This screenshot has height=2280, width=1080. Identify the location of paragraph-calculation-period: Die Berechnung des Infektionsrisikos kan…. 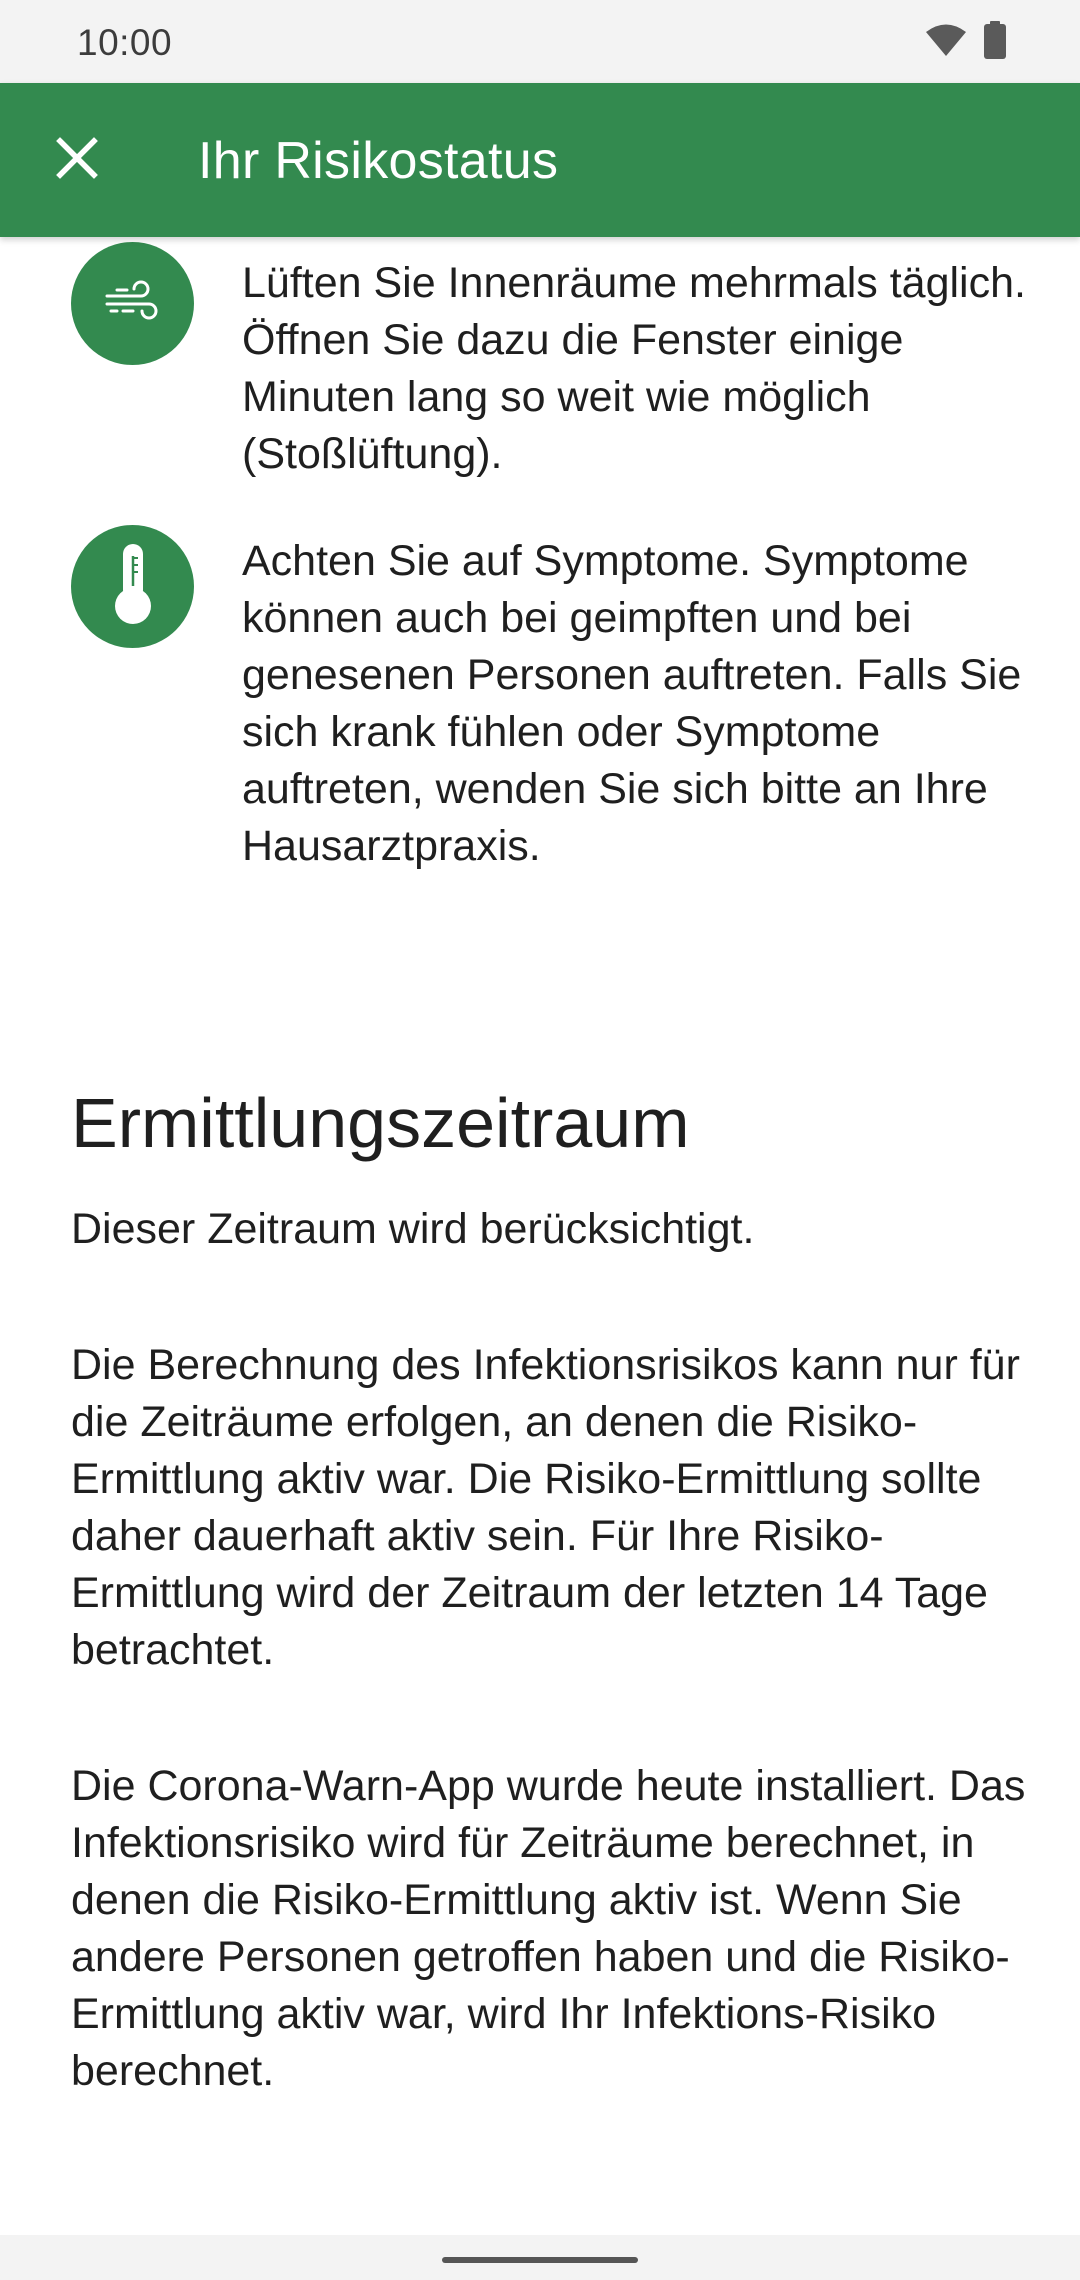
(545, 1507).